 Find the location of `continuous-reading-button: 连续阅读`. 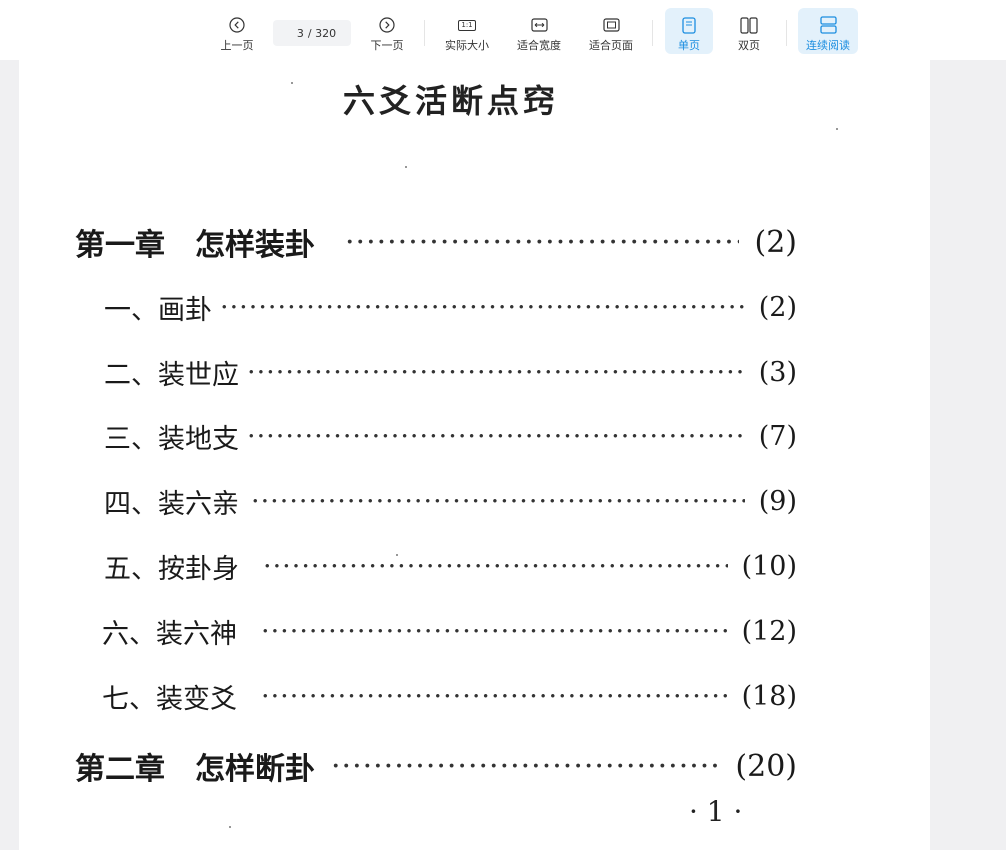

continuous-reading-button: 连续阅读 is located at coordinates (828, 31).